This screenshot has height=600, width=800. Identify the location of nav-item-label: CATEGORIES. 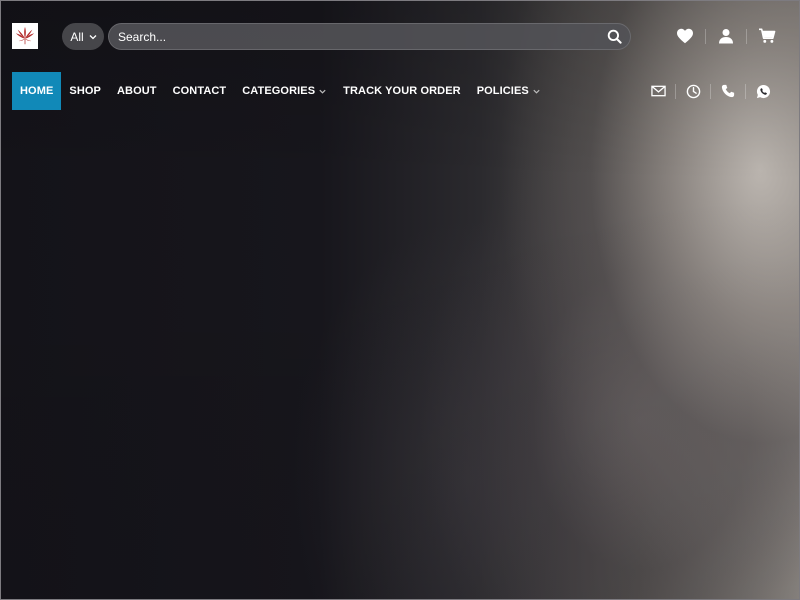
(279, 91).